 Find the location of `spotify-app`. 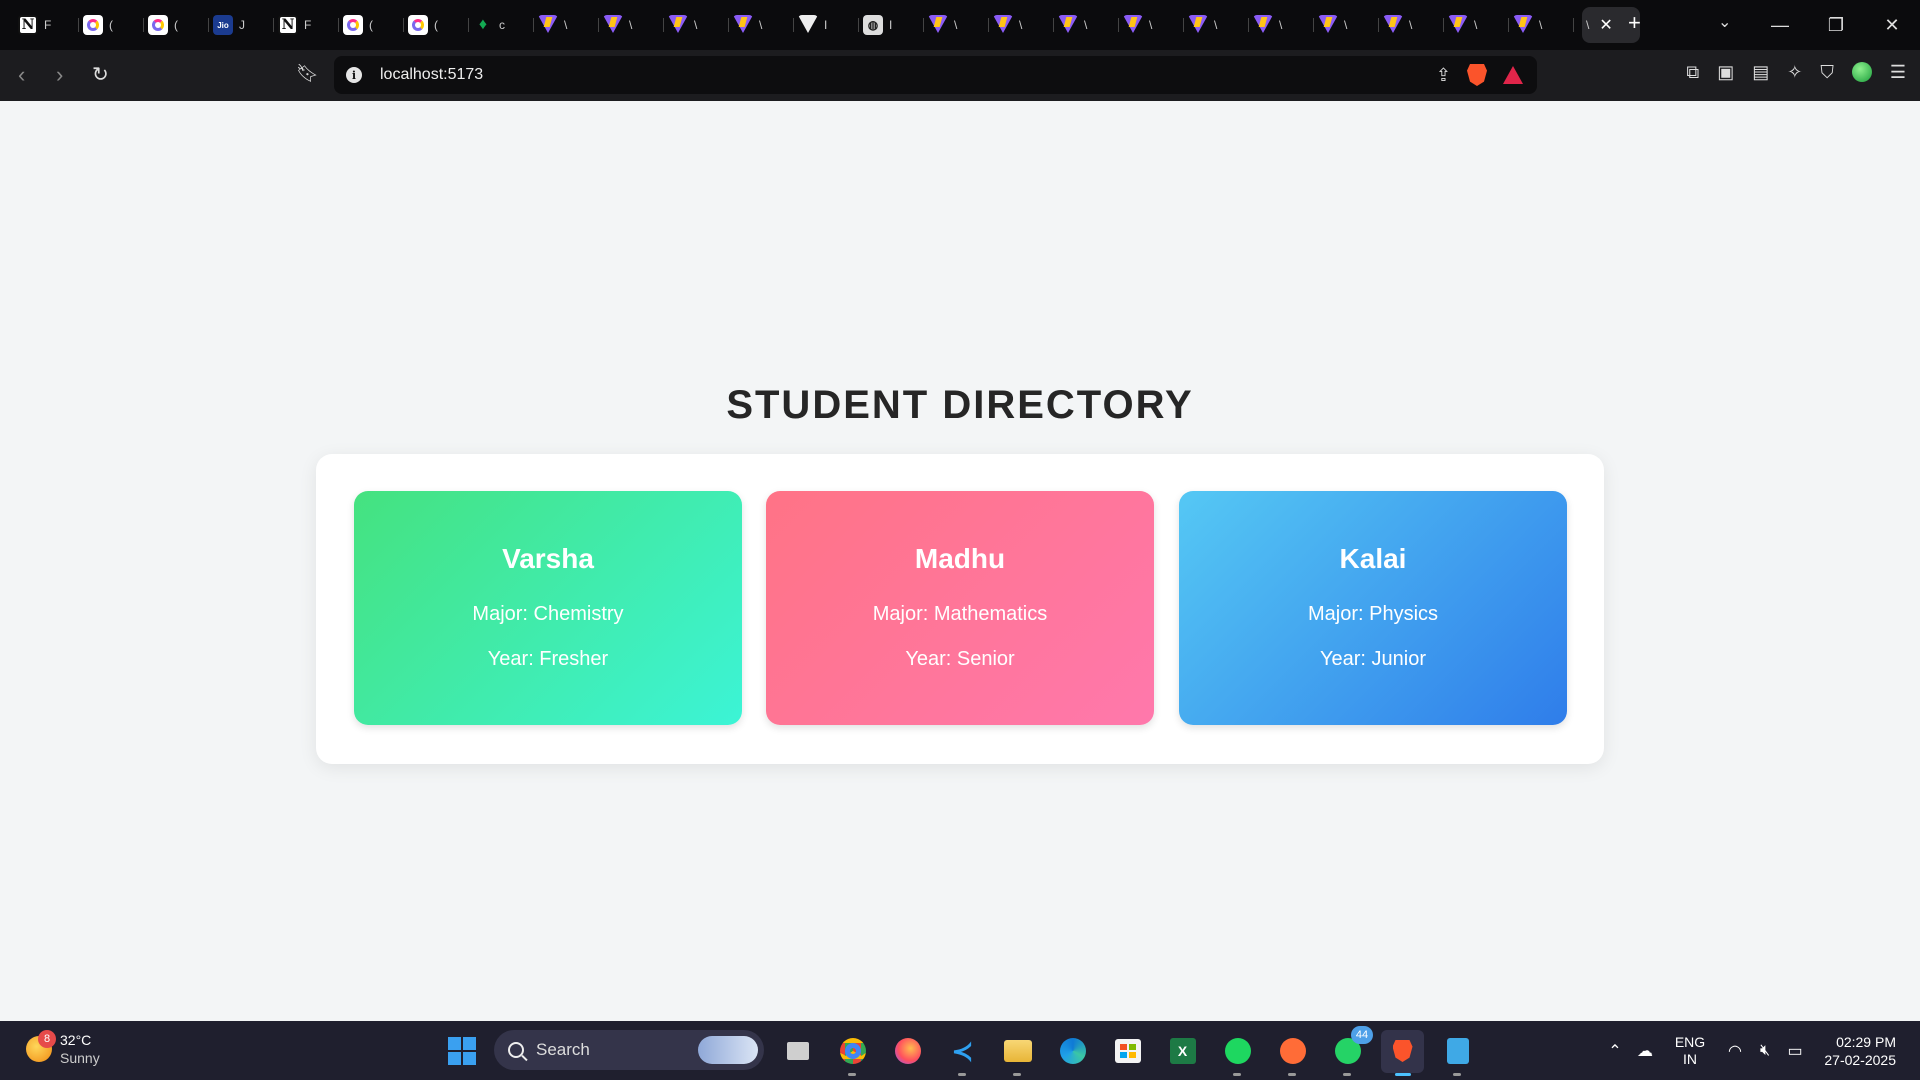

spotify-app is located at coordinates (1237, 1053).